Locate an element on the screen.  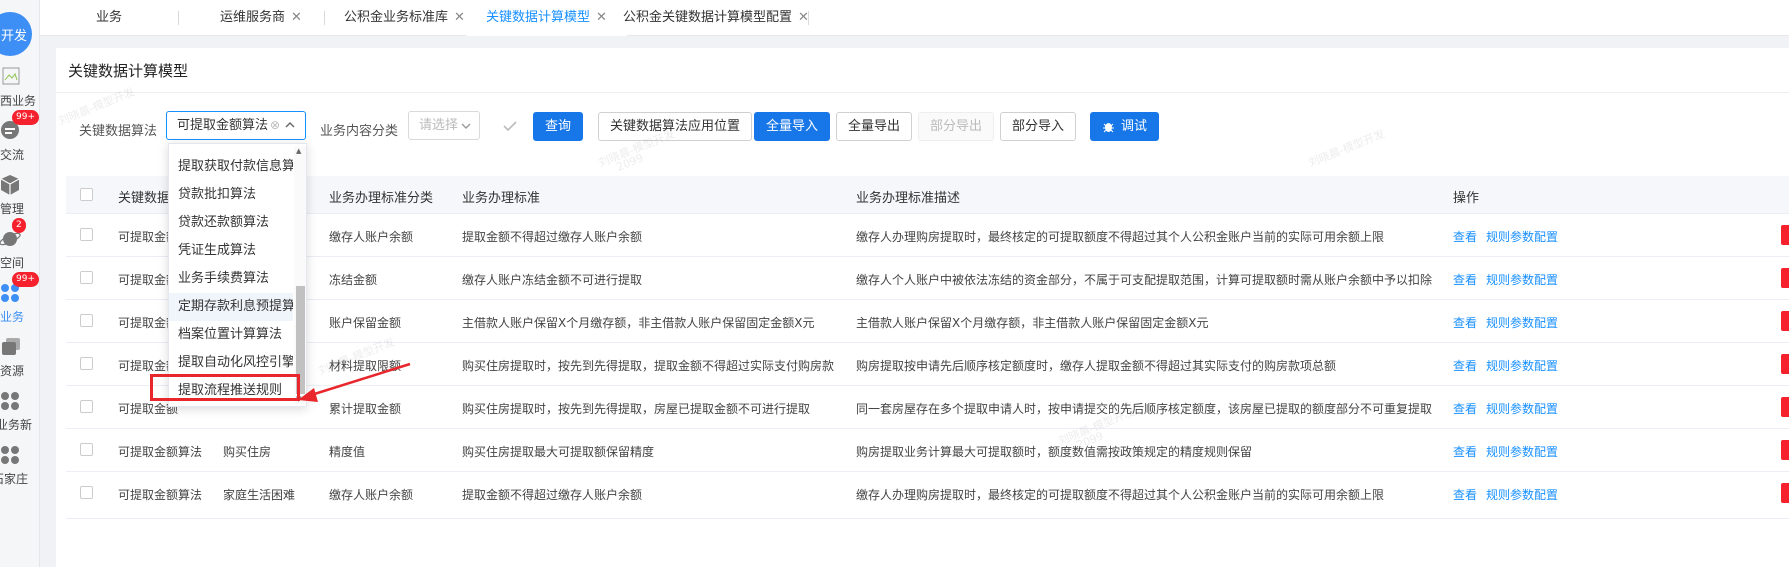
export-all-button: 全量导出 is located at coordinates (874, 126).